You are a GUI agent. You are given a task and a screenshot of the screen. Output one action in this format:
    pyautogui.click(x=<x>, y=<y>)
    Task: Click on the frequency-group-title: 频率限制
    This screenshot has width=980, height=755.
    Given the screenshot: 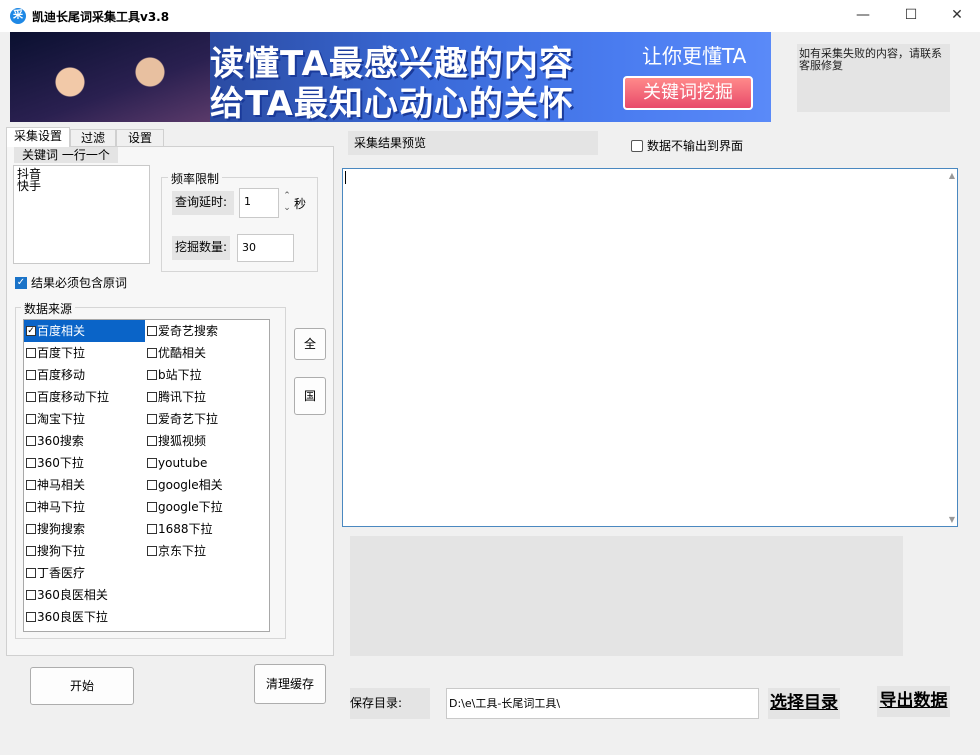 What is the action you would take?
    pyautogui.click(x=195, y=178)
    